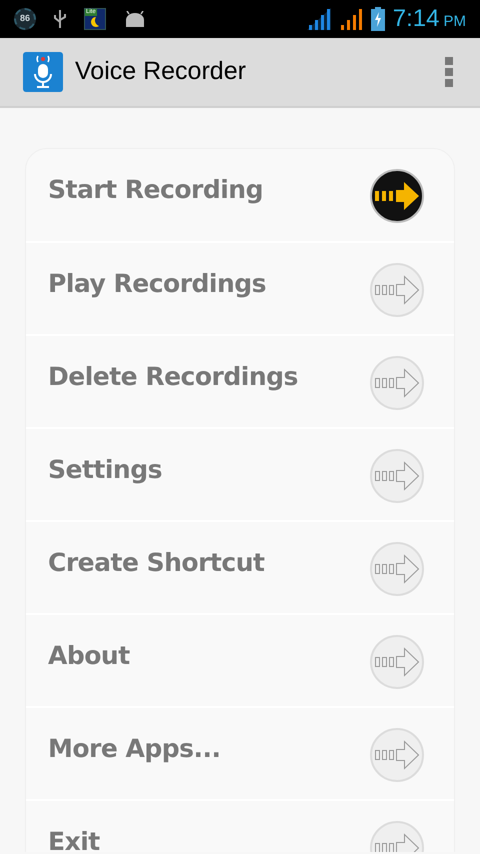 The image size is (480, 854). Describe the element at coordinates (160, 72) in the screenshot. I see `app-title: Voice Recorder` at that location.